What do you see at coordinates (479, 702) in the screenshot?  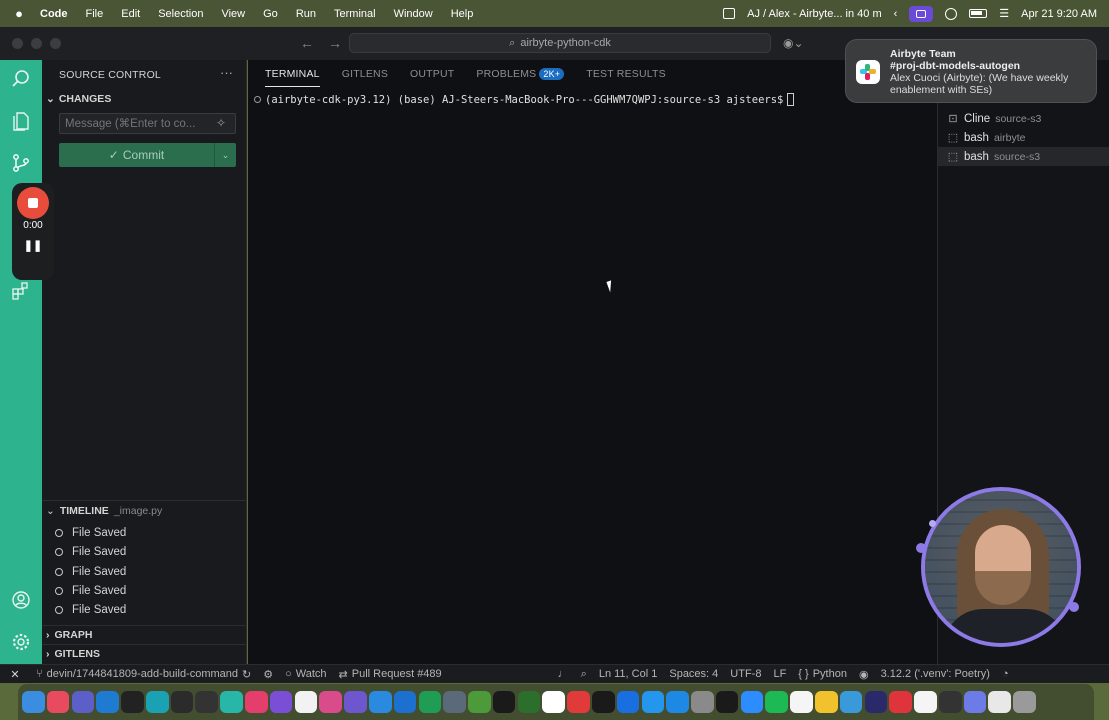 I see `dock-minecraft-icon` at bounding box center [479, 702].